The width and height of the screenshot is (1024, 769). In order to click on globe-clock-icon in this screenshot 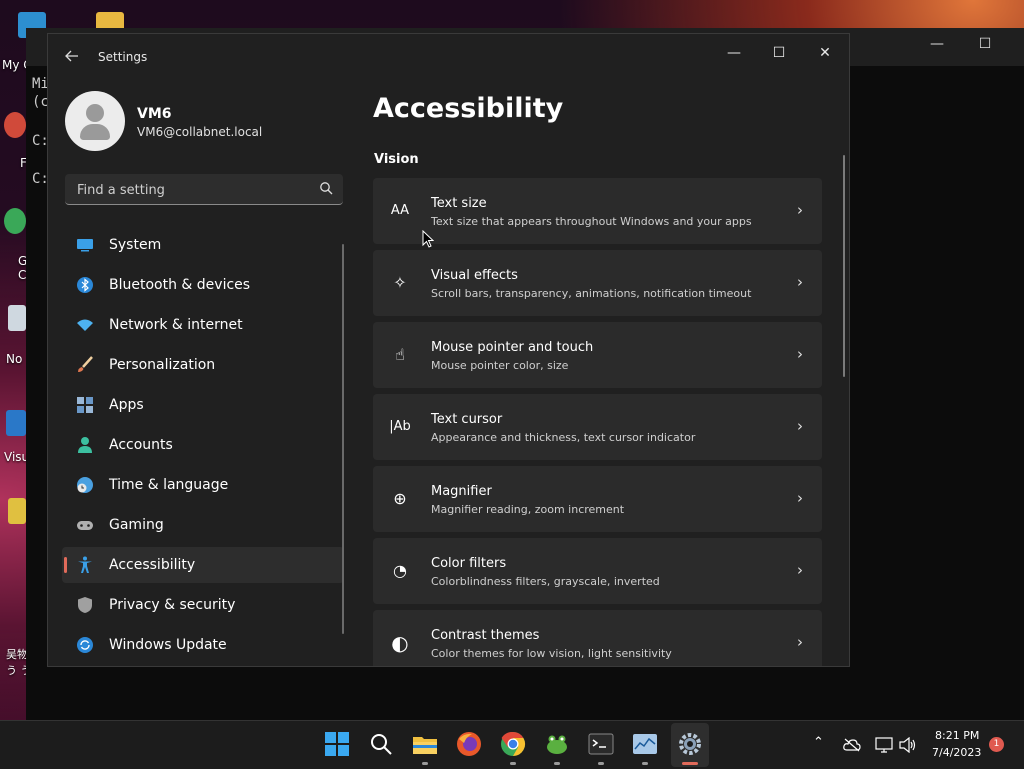, I will do `click(85, 485)`.